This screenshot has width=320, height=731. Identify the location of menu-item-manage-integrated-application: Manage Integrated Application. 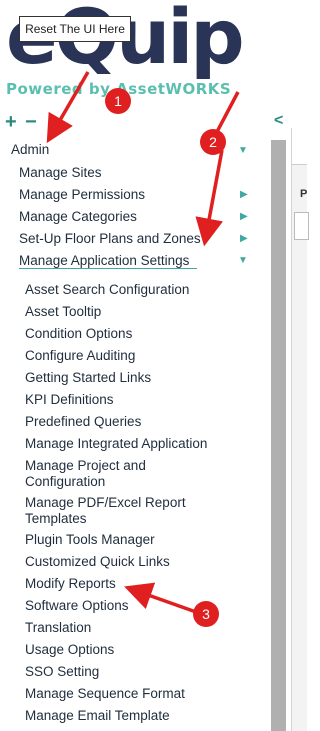
(116, 444).